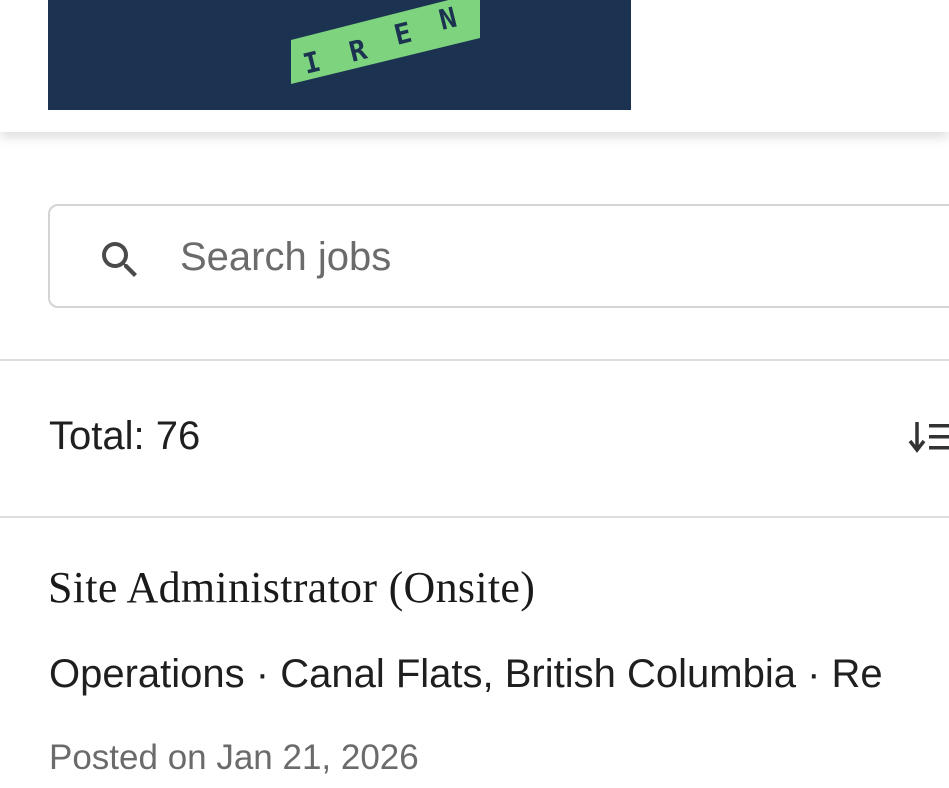  What do you see at coordinates (474, 517) in the screenshot?
I see `divider-bottom` at bounding box center [474, 517].